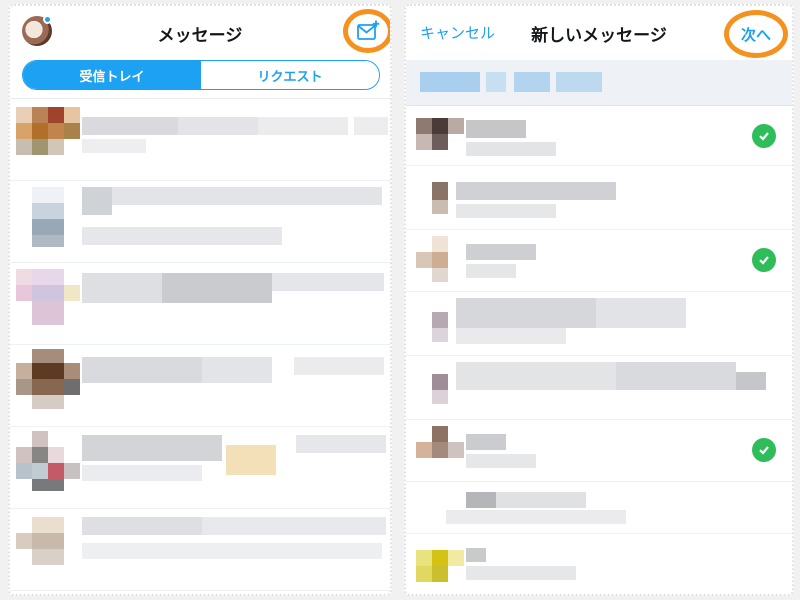 The height and width of the screenshot is (600, 800). I want to click on inbox-segmented-control: 受信トレイ リクエスト, so click(201, 75).